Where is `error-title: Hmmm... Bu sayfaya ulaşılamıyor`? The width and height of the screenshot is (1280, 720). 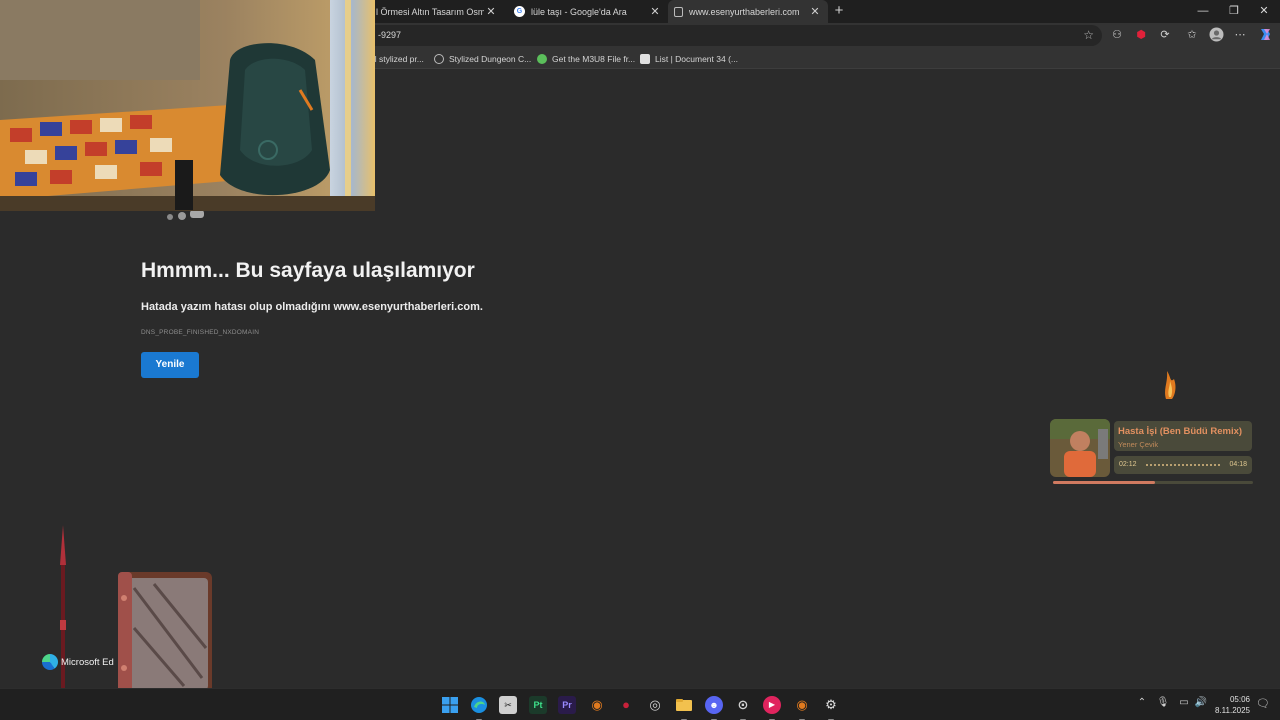 error-title: Hmmm... Bu sayfaya ulaşılamıyor is located at coordinates (308, 270).